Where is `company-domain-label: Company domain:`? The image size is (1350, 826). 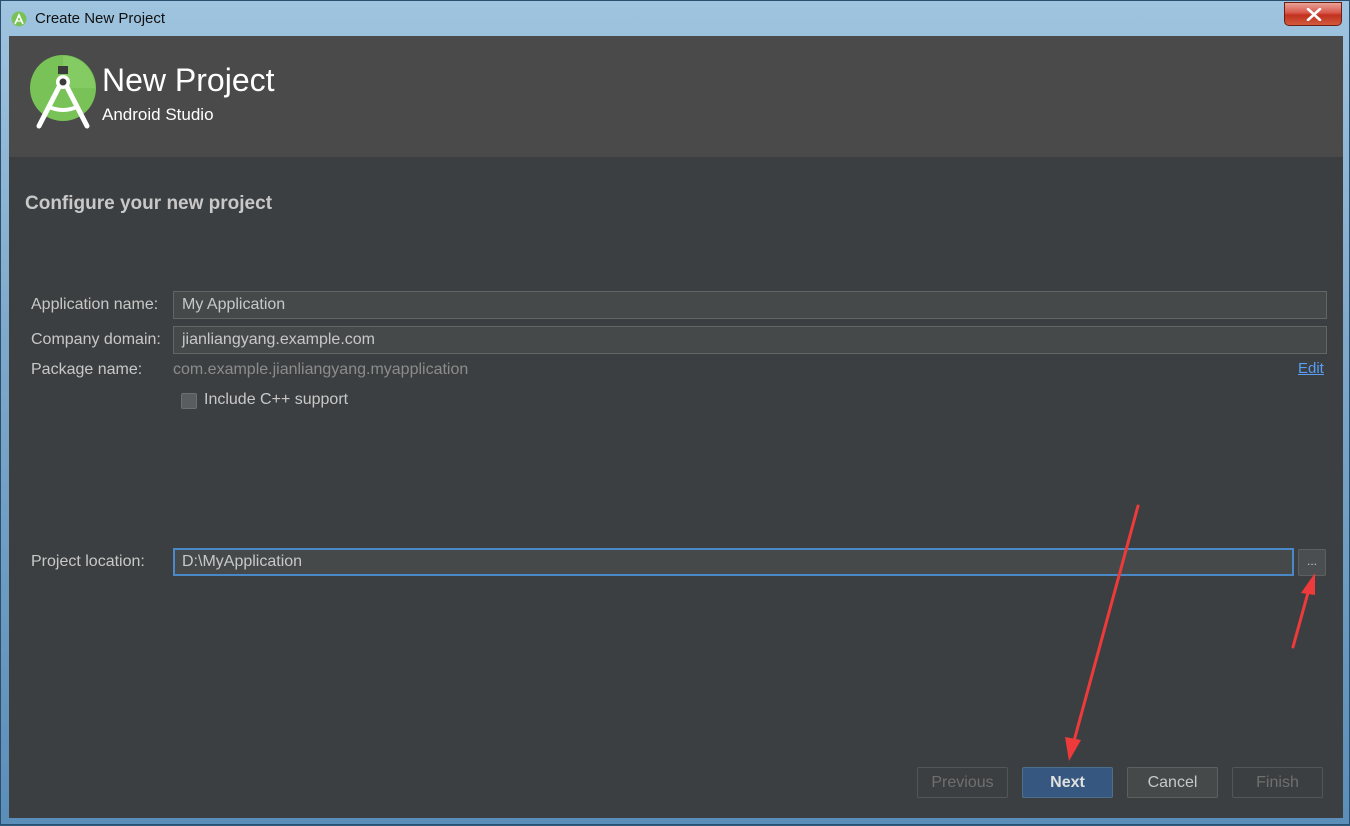 company-domain-label: Company domain: is located at coordinates (96, 339).